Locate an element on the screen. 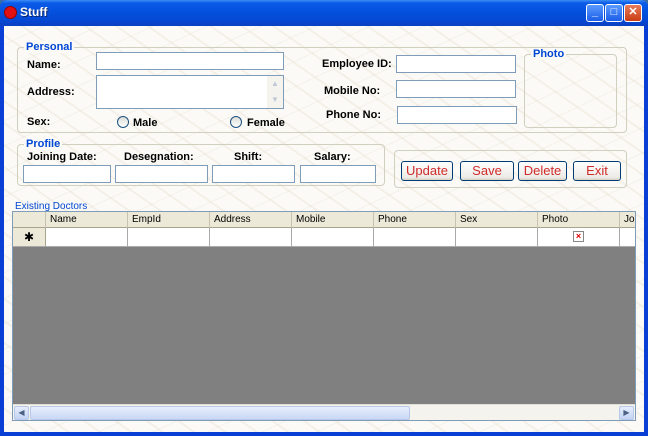  app-icon is located at coordinates (10, 12).